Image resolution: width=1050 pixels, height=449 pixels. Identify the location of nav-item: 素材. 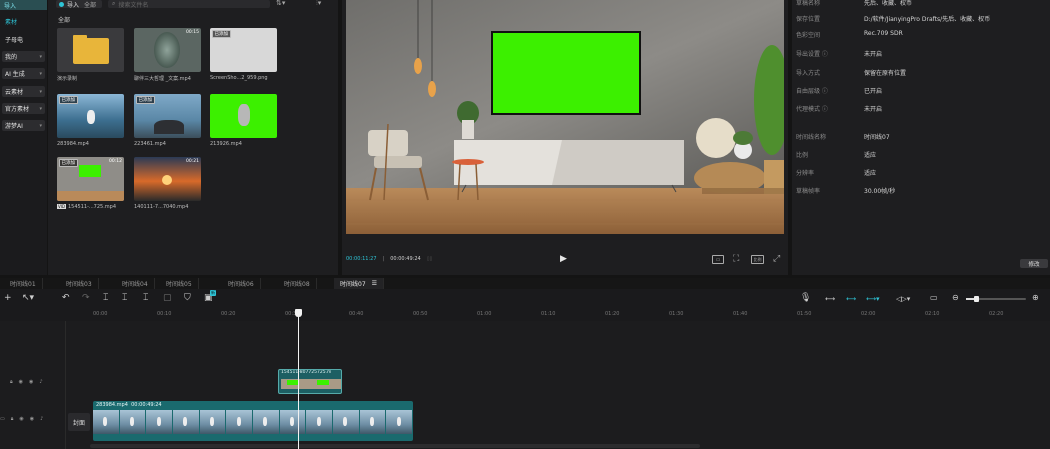
(23, 21).